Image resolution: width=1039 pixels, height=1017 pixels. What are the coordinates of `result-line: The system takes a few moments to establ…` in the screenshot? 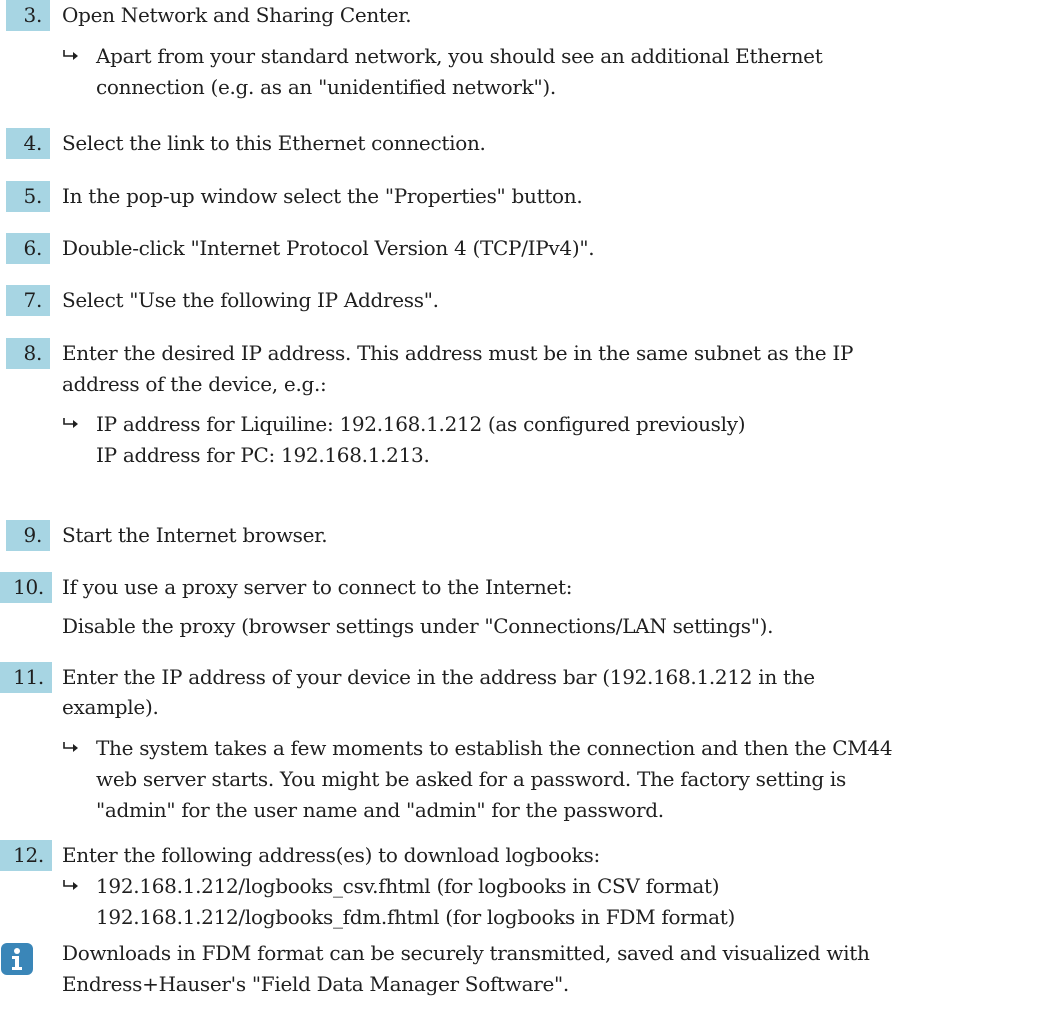 It's located at (494, 748).